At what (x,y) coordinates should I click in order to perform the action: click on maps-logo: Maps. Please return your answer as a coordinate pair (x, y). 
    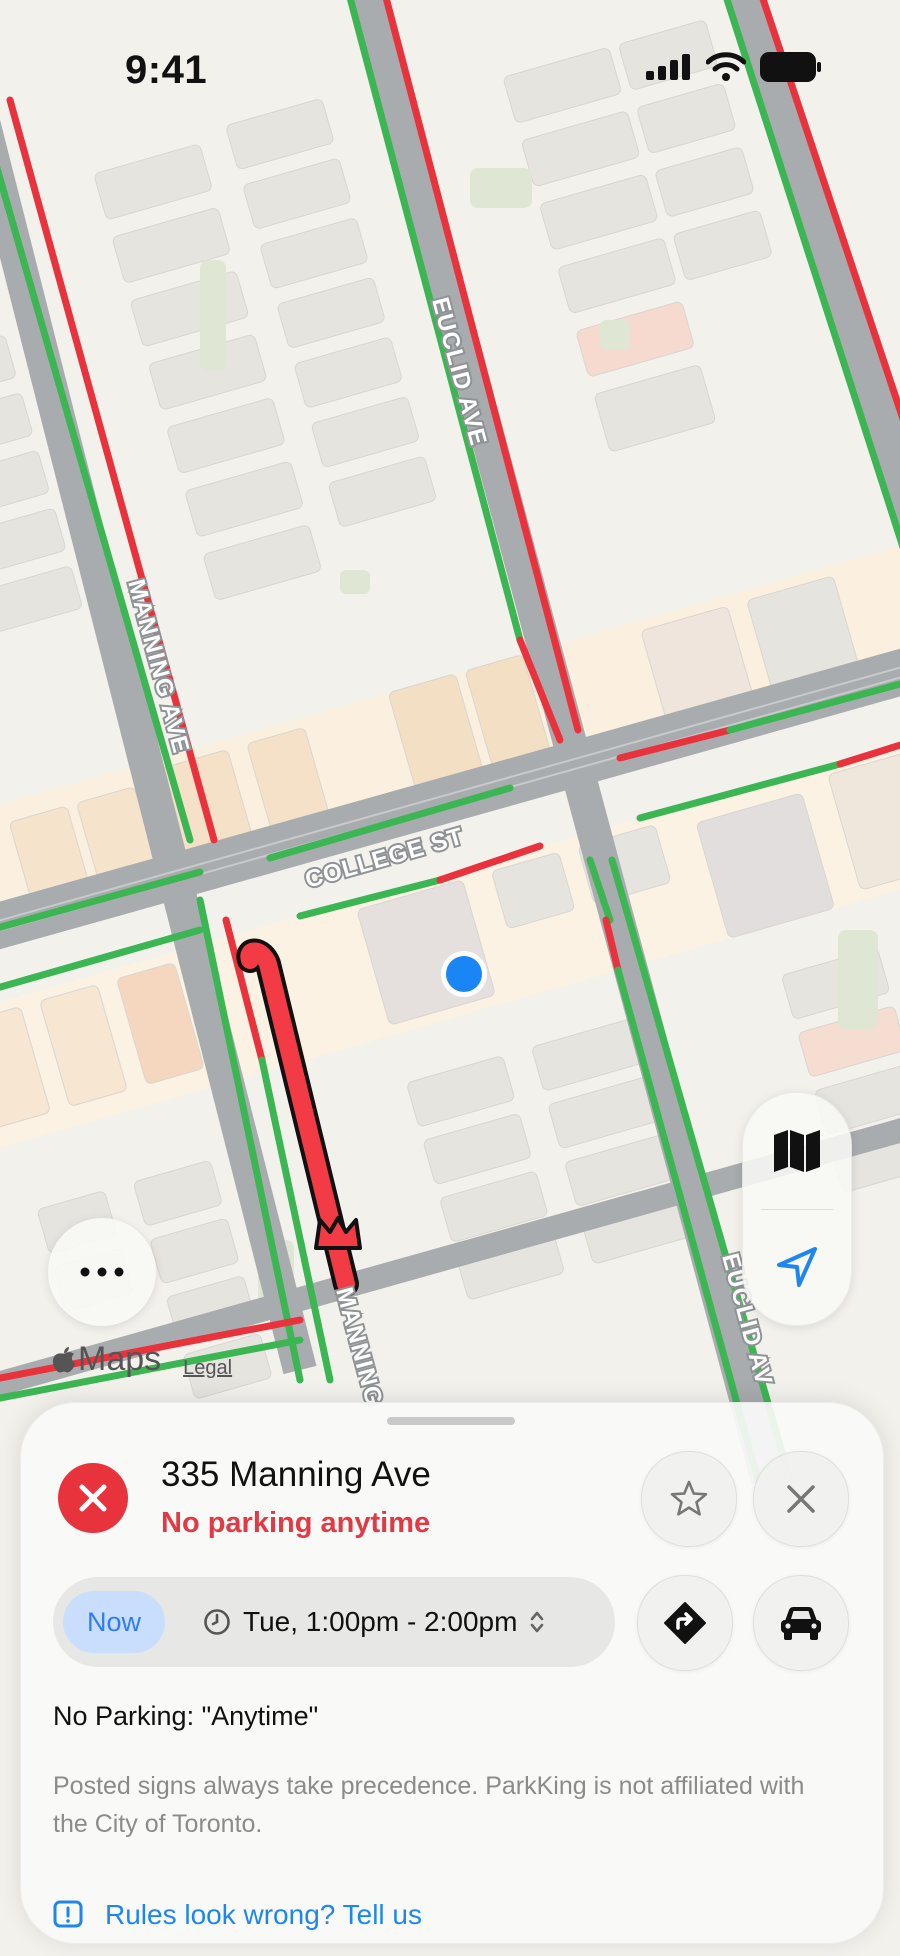
    Looking at the image, I should click on (106, 1359).